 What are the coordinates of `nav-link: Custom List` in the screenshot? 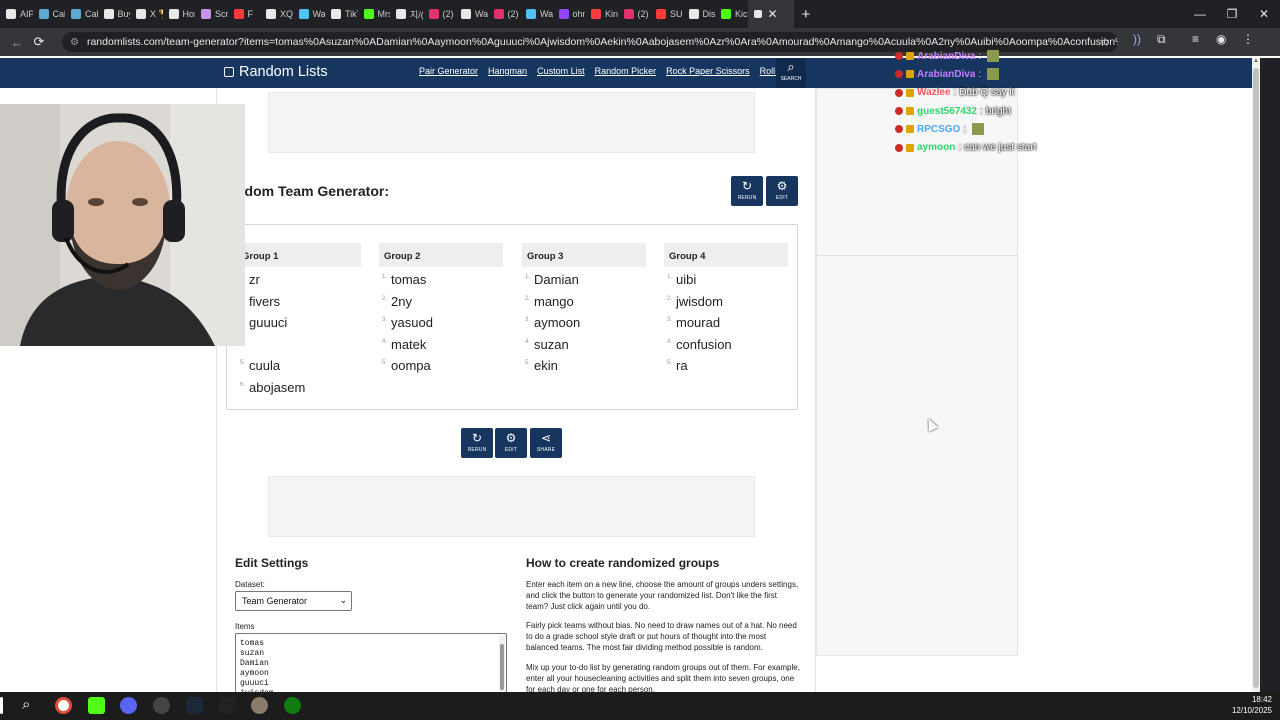 It's located at (561, 71).